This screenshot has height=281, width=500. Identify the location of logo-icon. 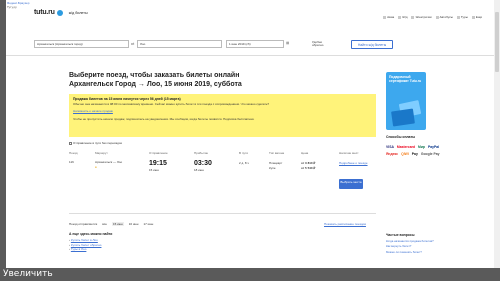
(59, 12).